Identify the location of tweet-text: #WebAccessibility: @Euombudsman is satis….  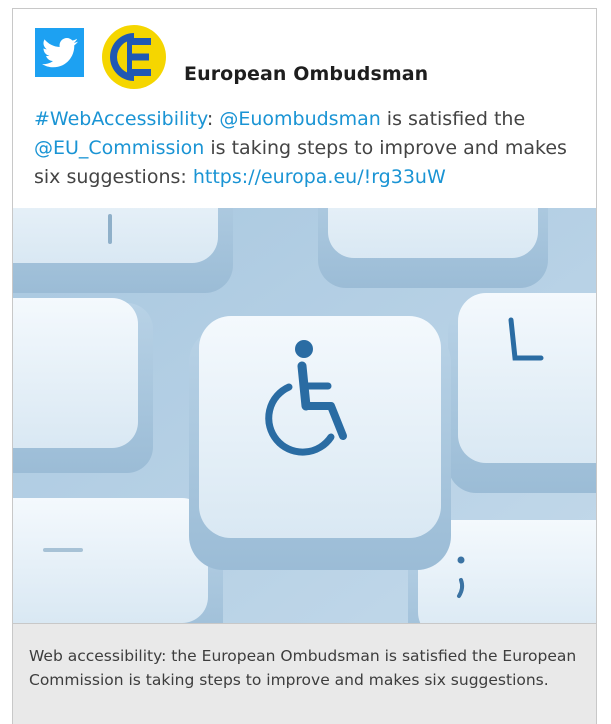
(309, 148).